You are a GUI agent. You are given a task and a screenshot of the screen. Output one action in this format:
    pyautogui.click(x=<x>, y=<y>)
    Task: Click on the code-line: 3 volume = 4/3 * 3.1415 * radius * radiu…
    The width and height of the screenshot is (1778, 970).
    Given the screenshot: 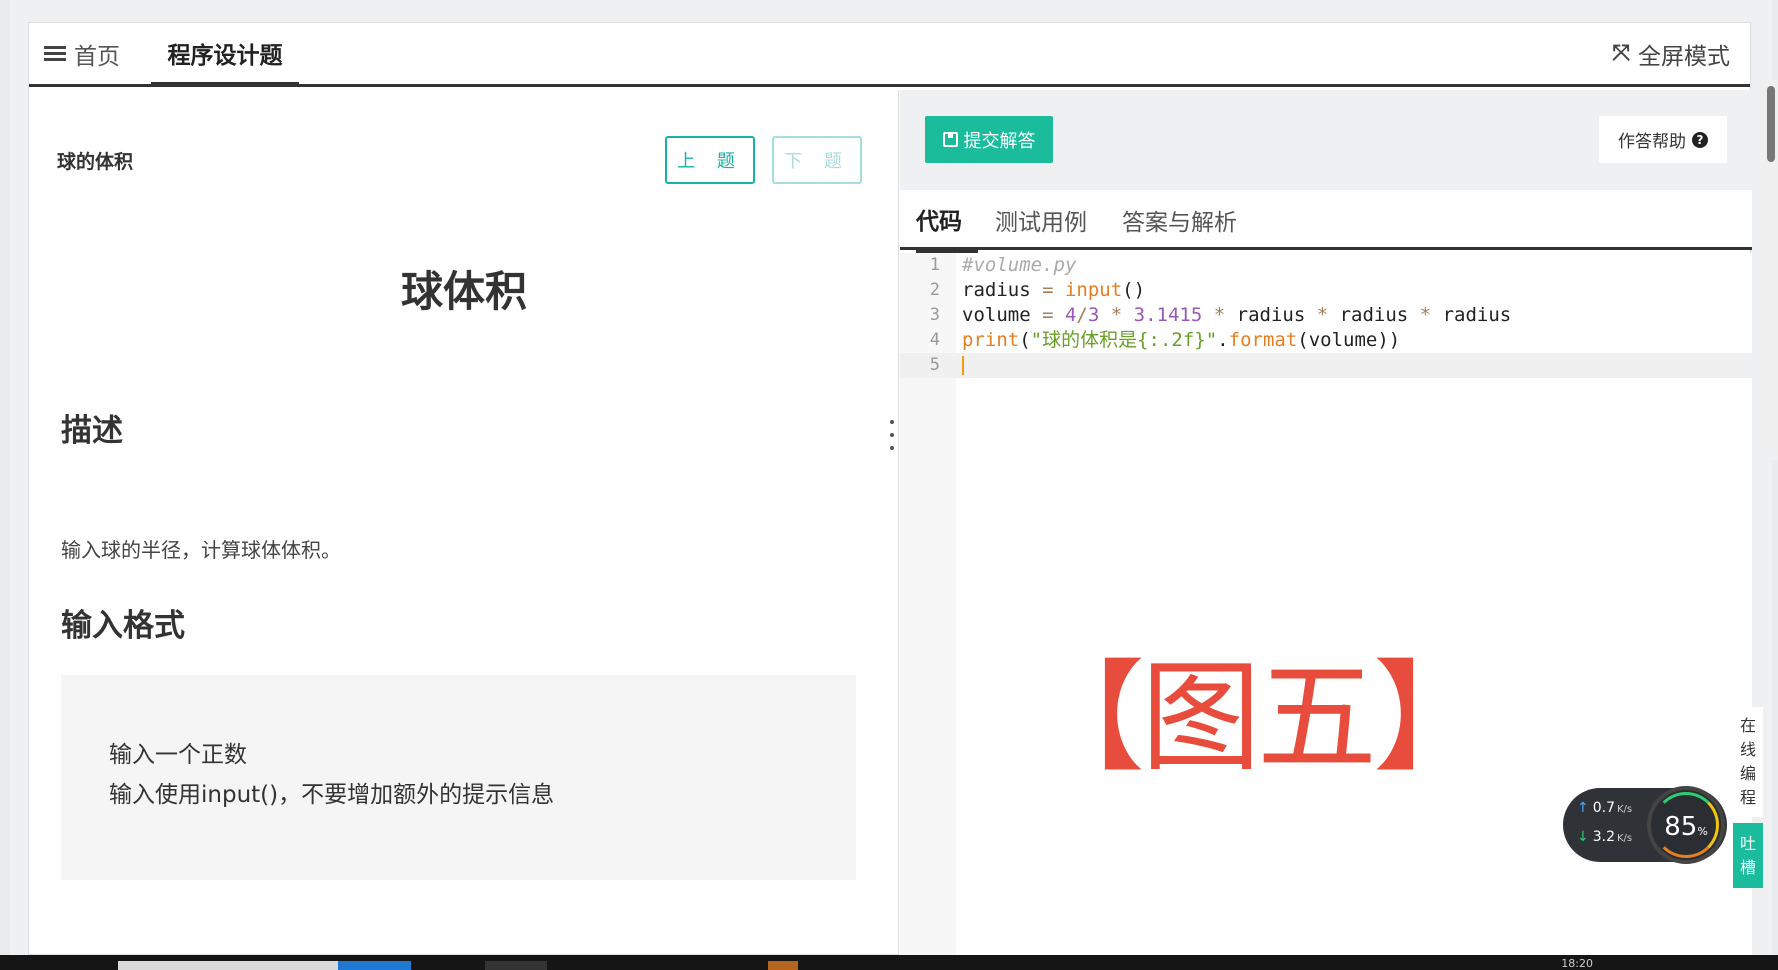 What is the action you would take?
    pyautogui.click(x=1326, y=315)
    